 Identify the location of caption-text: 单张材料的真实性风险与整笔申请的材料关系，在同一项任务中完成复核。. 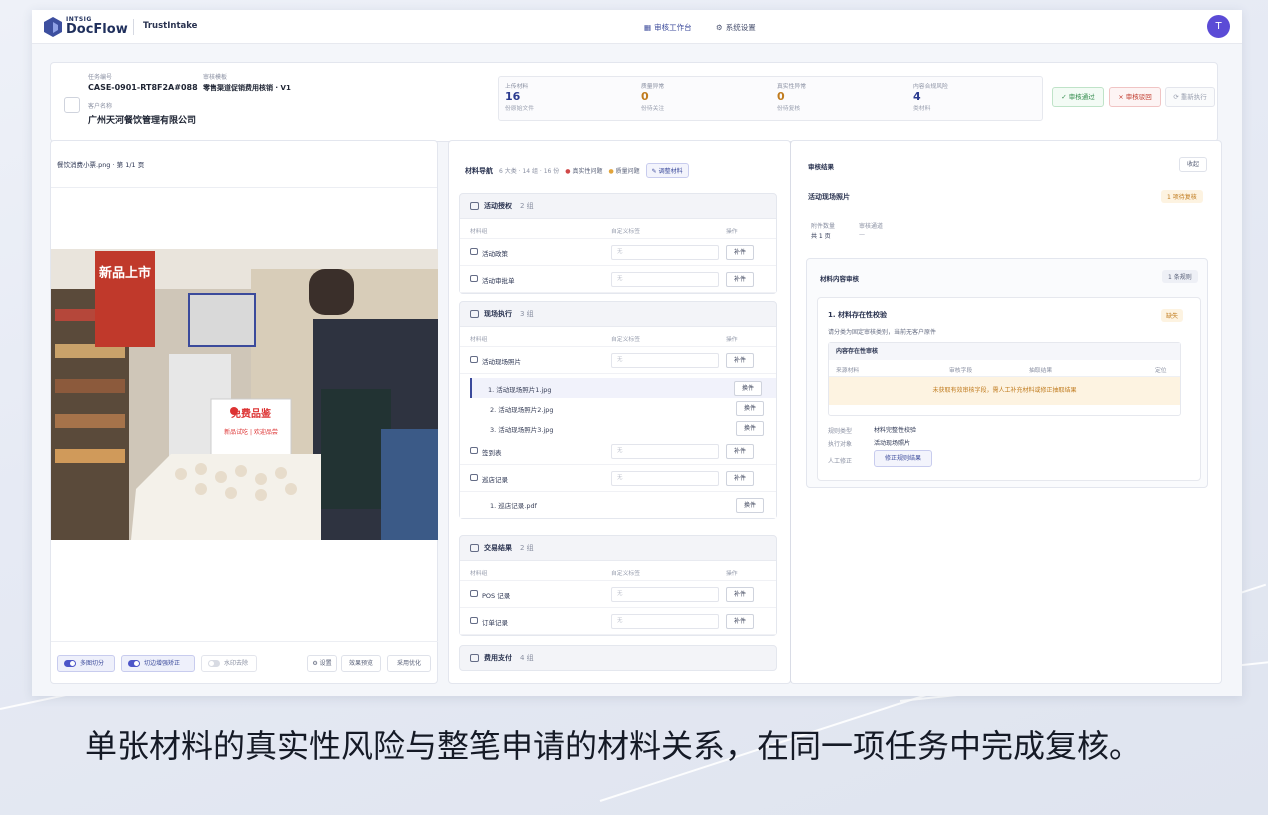
(613, 746).